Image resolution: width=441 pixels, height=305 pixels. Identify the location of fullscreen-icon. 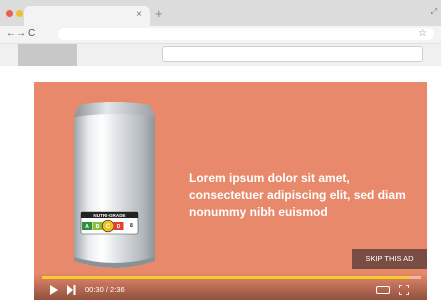
(404, 290).